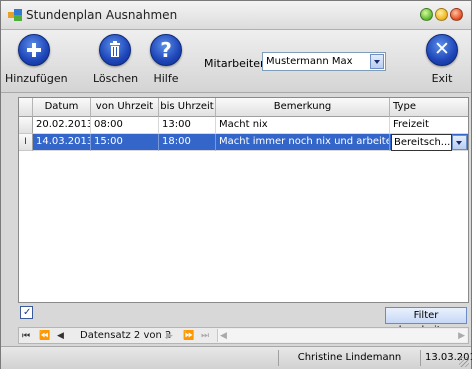 This screenshot has height=369, width=472. I want to click on app-icon, so click(15, 15).